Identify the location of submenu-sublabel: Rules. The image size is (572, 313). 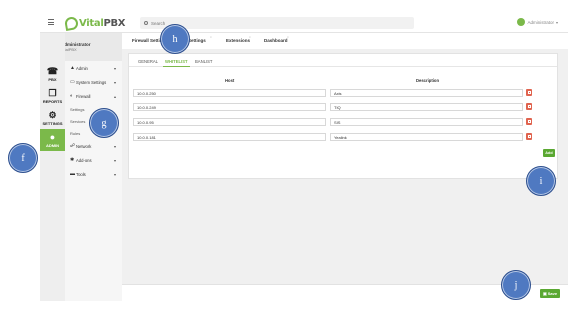
(75, 133).